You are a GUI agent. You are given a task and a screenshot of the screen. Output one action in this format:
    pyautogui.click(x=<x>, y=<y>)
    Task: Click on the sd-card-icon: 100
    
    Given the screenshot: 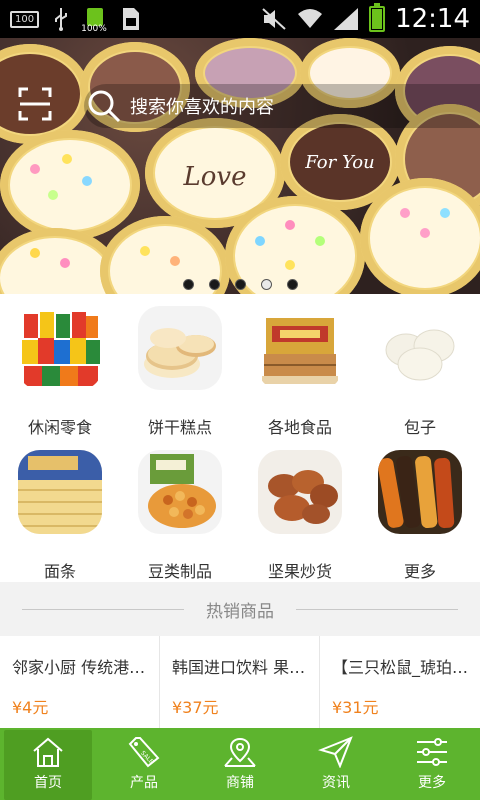 What is the action you would take?
    pyautogui.click(x=25, y=19)
    